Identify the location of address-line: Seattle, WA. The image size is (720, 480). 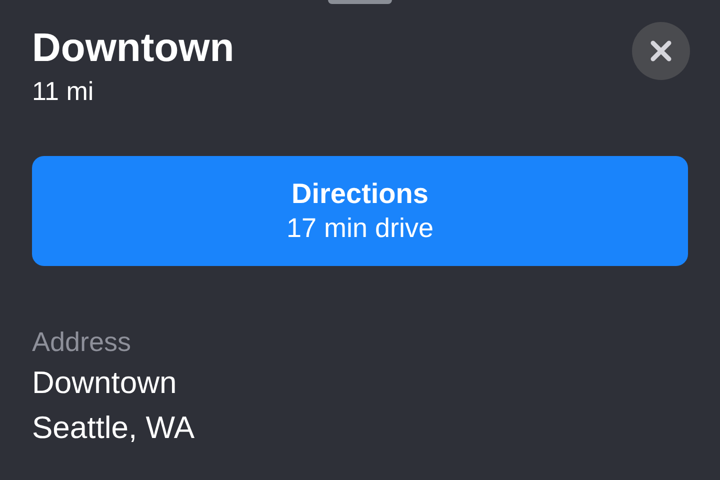
(114, 428).